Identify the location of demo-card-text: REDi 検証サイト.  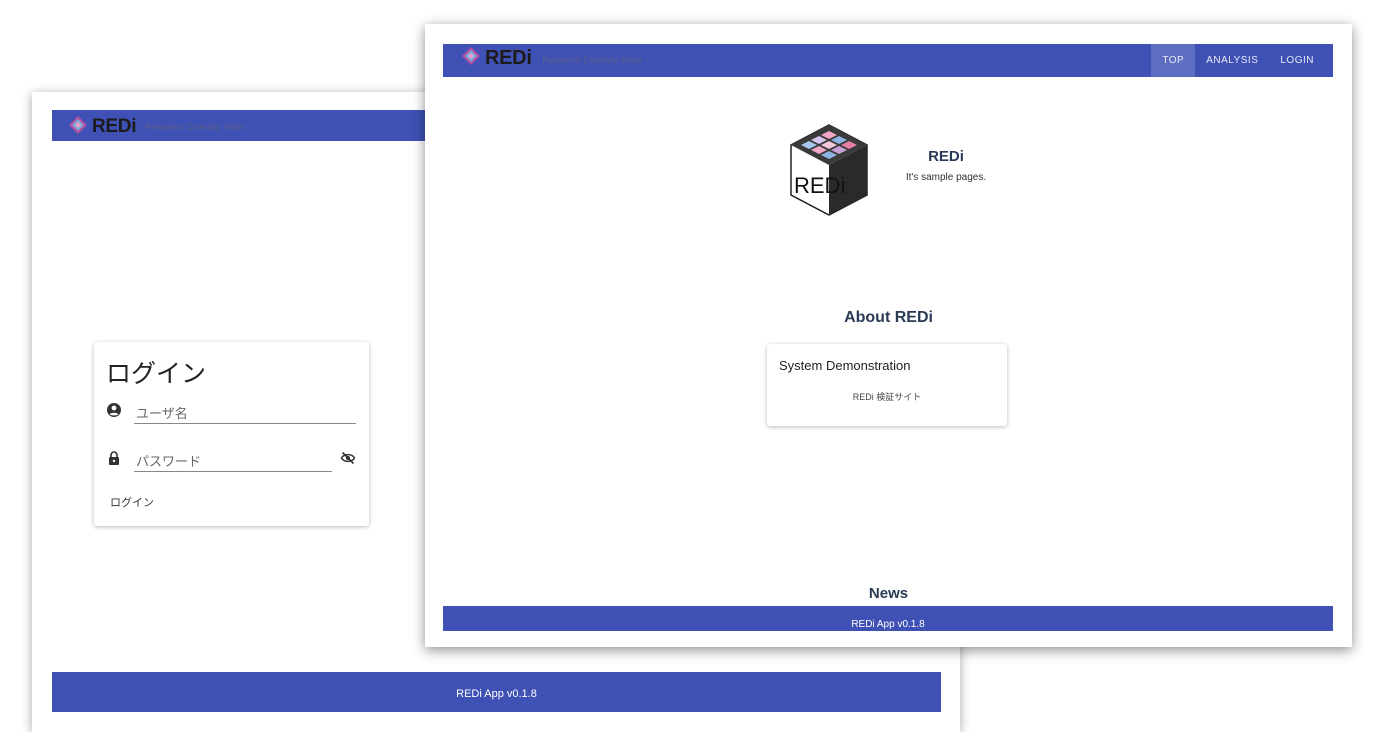
(887, 397).